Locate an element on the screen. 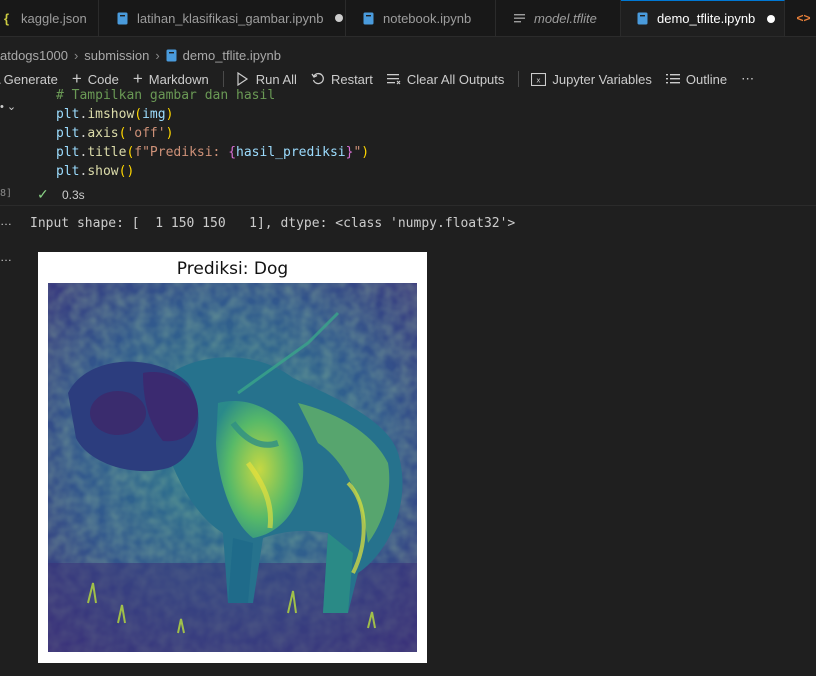 The width and height of the screenshot is (816, 676). code-token: hasil_prediksi is located at coordinates (291, 152).